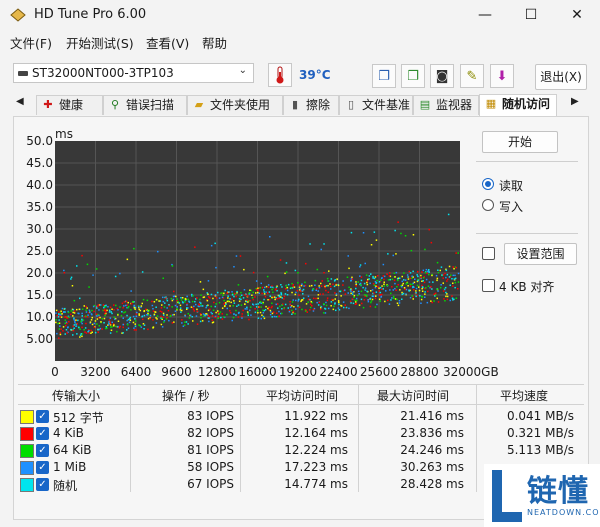 The image size is (600, 527). I want to click on copy-button: ❐, so click(384, 76).